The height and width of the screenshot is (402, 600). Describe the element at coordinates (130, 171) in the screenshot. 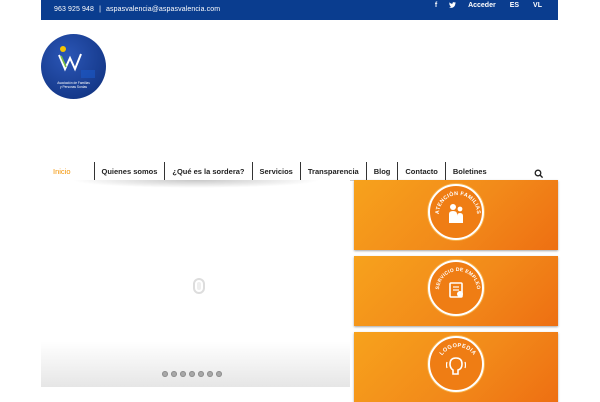

I see `nav-item-quienes-somos: Quienes somos` at that location.